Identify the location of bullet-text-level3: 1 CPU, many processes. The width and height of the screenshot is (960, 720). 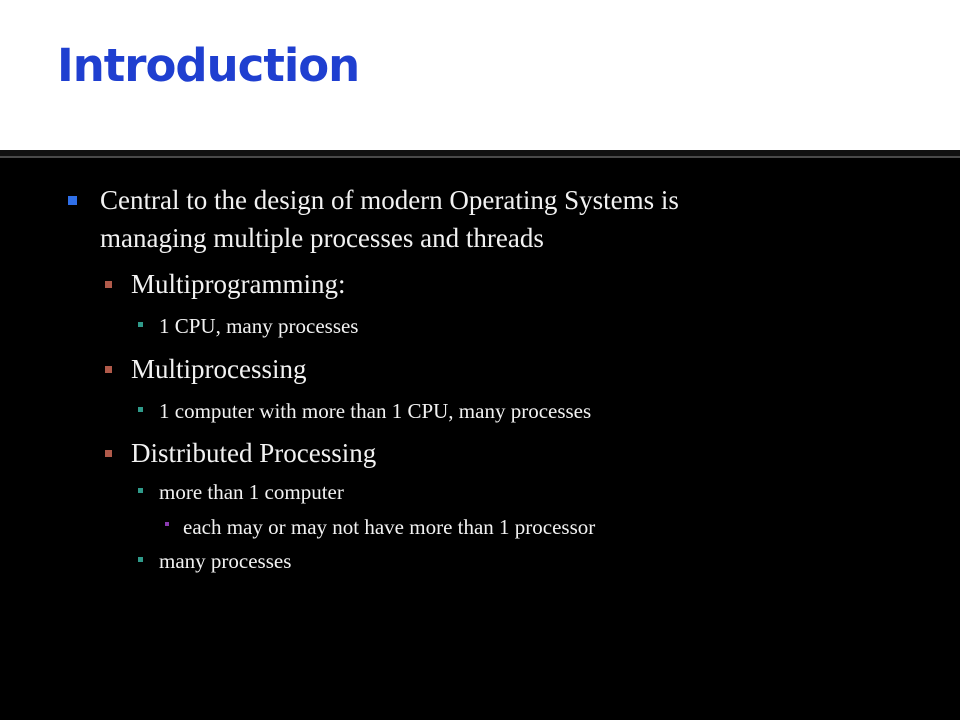
(259, 326).